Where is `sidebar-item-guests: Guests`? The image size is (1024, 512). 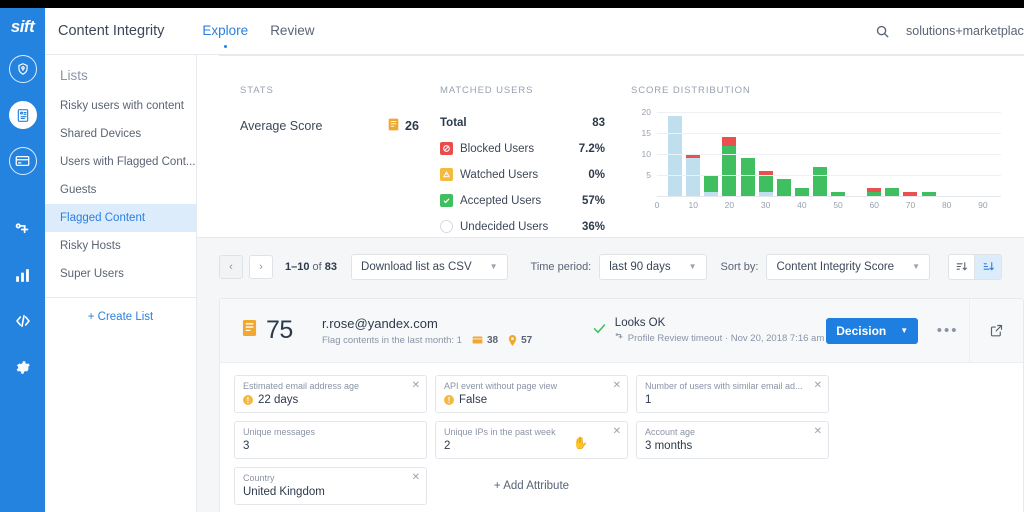
sidebar-item-guests: Guests is located at coordinates (120, 190).